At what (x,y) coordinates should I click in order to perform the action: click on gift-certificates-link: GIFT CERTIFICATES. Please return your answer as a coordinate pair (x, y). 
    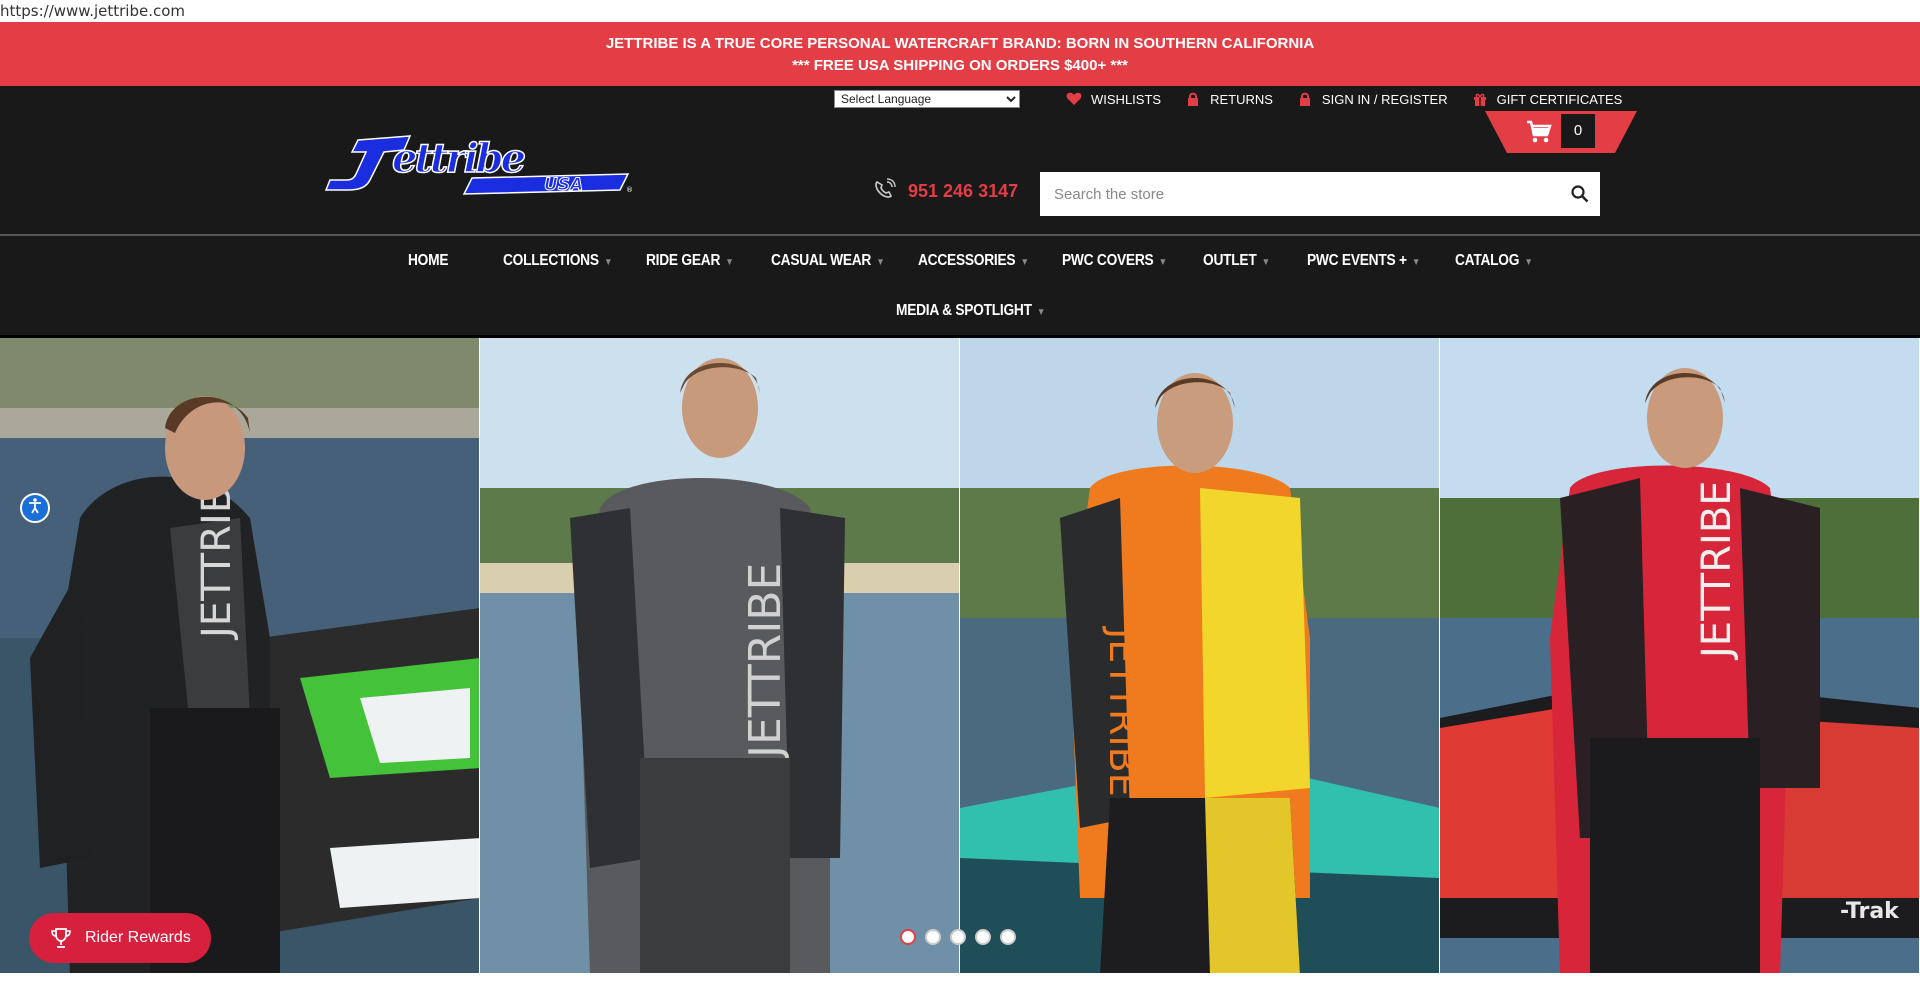
    Looking at the image, I should click on (1547, 99).